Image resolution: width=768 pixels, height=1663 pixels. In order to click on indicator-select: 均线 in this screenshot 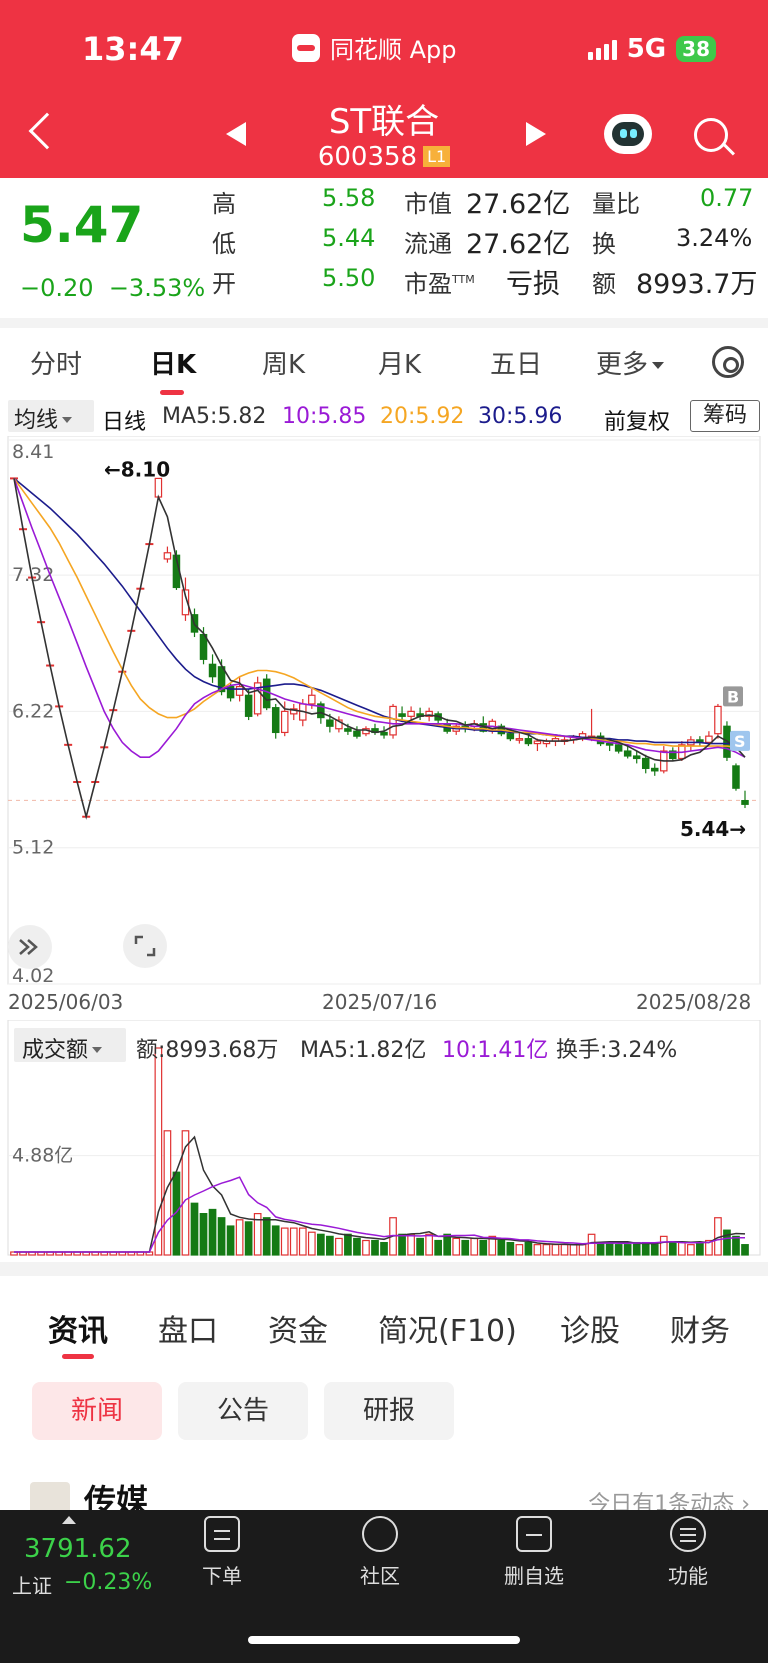, I will do `click(51, 416)`.